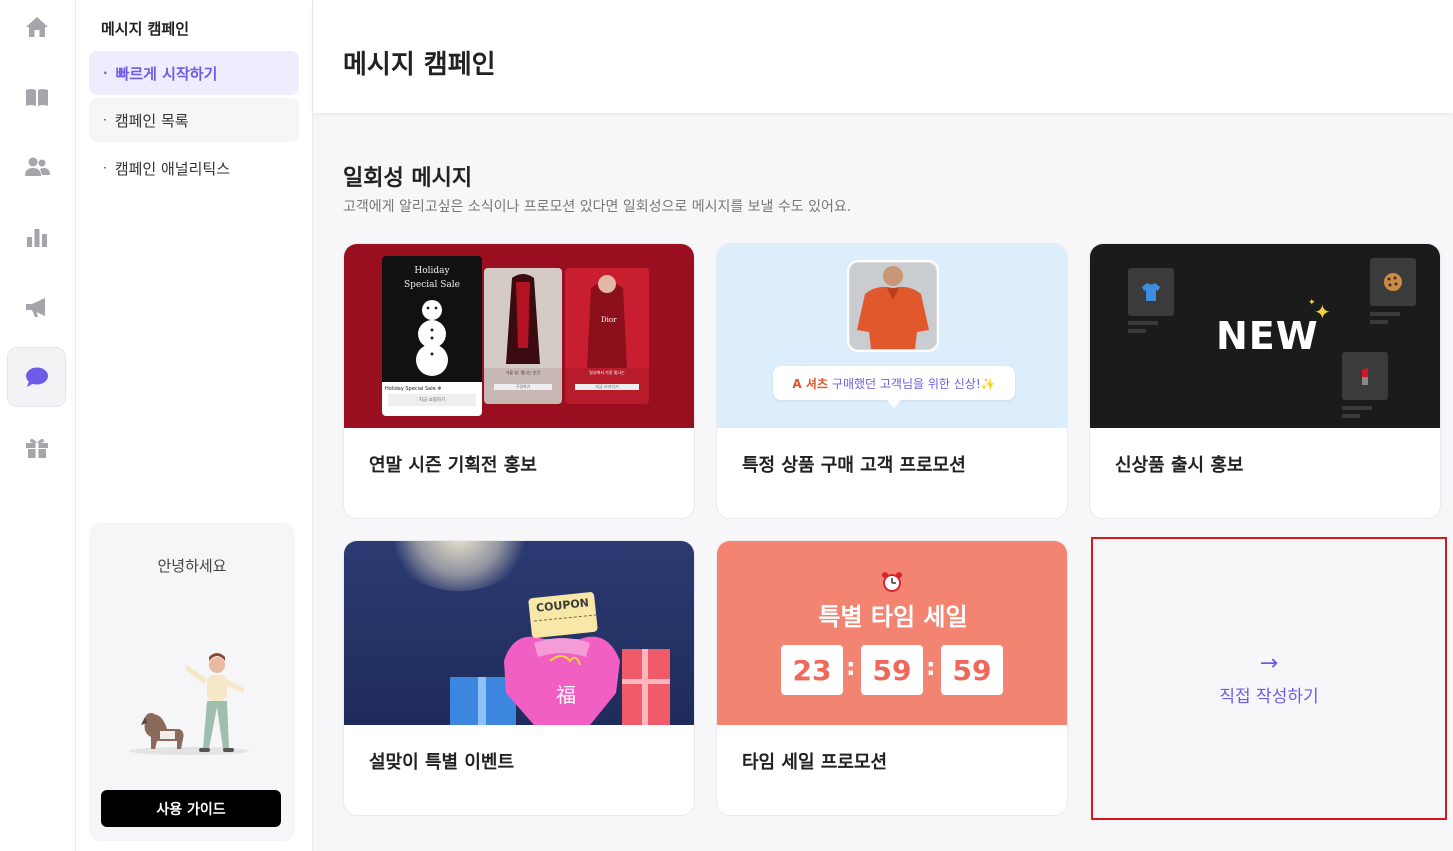 The width and height of the screenshot is (1453, 851). What do you see at coordinates (191, 808) in the screenshot?
I see `user-guide-button: 사용 가이드` at bounding box center [191, 808].